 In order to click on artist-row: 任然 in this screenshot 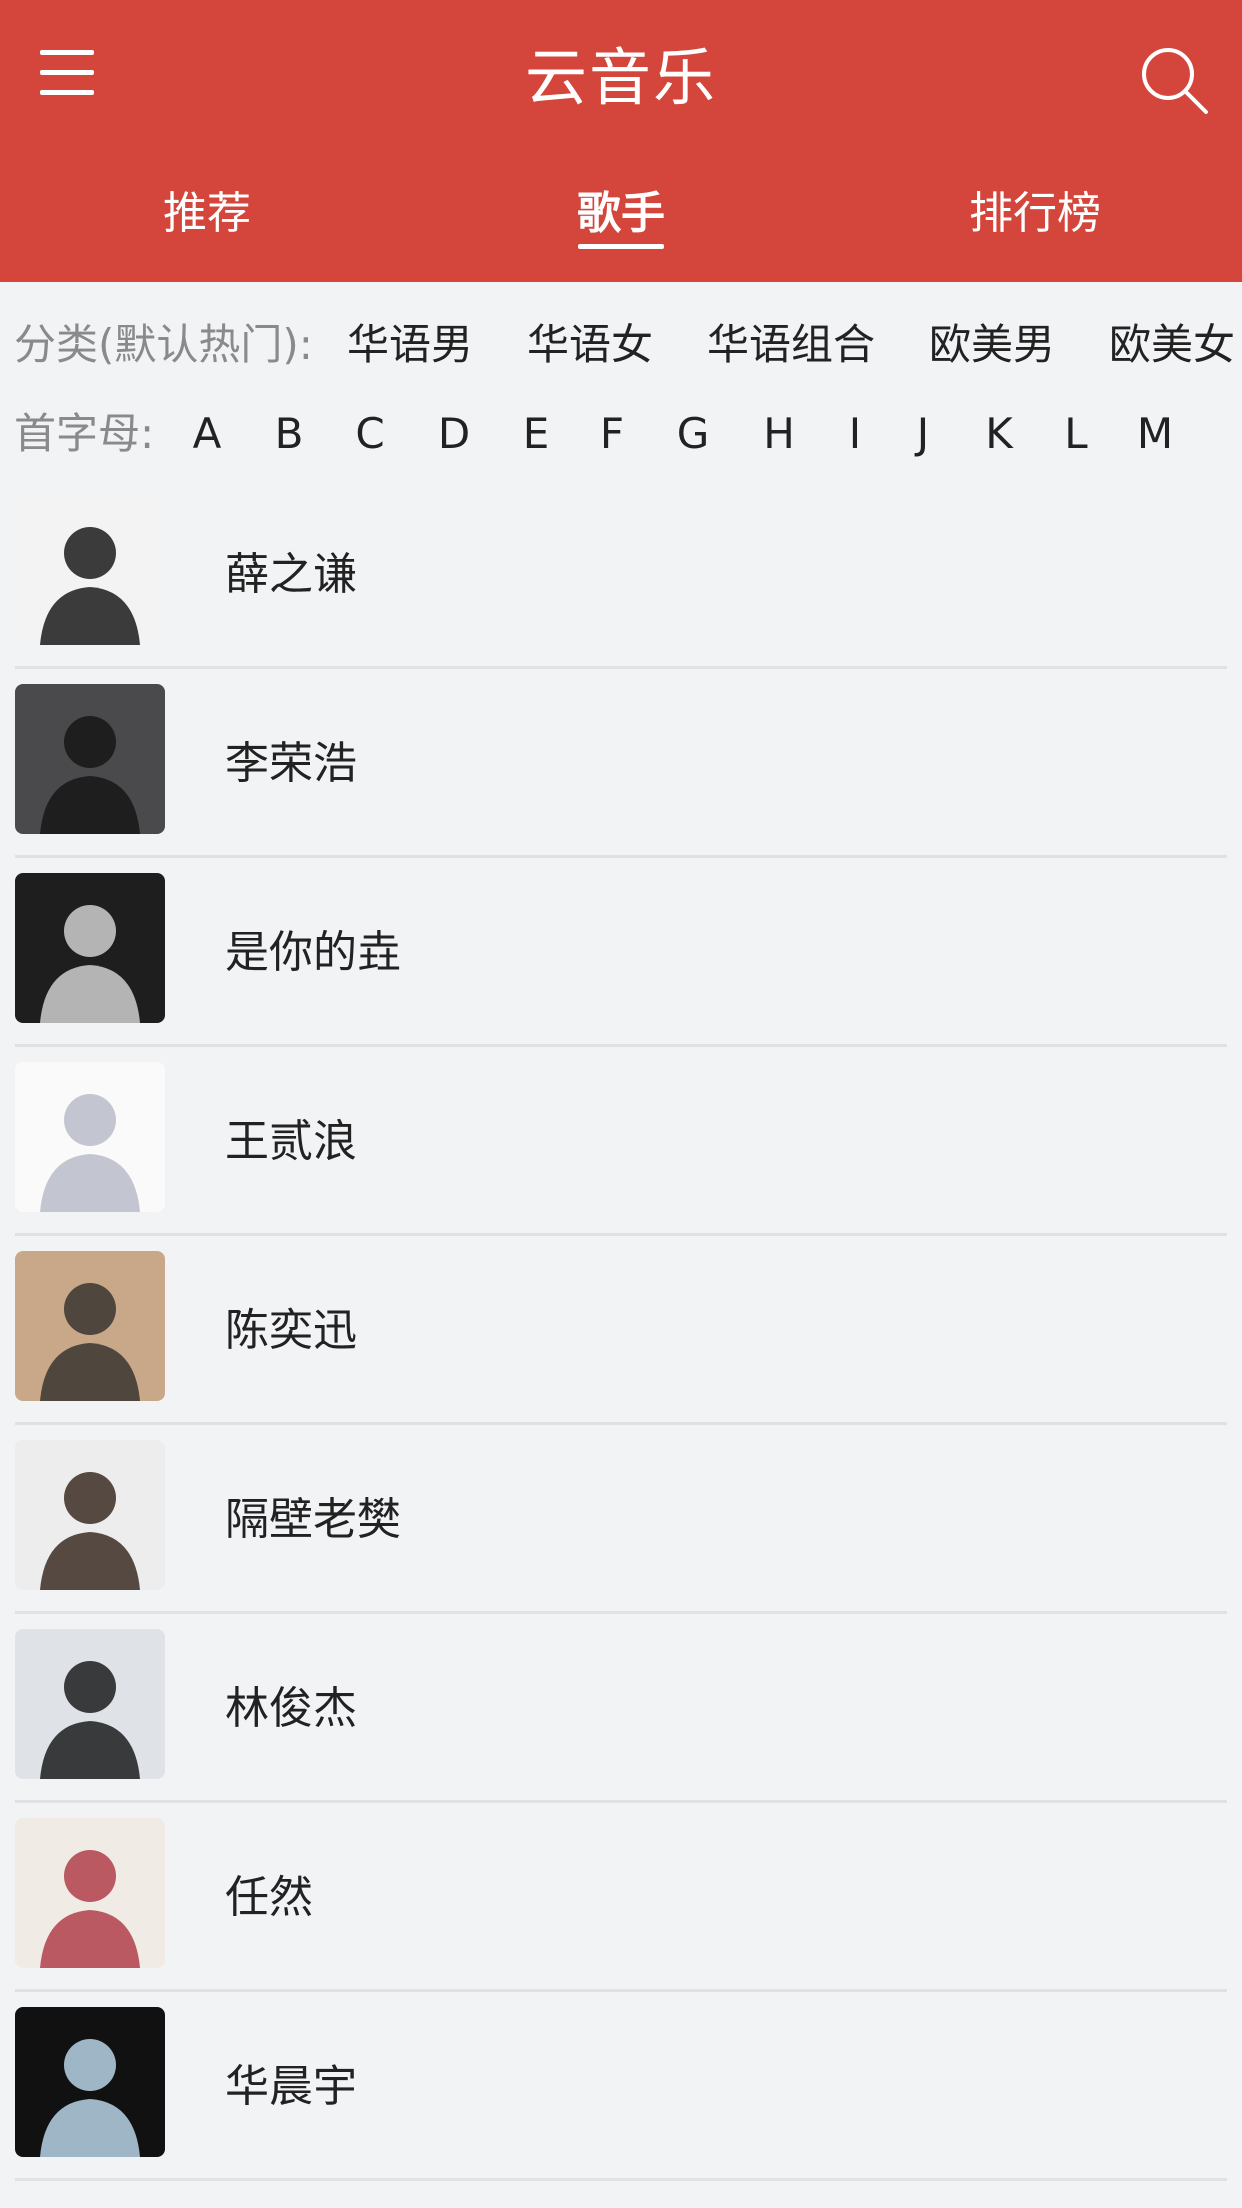, I will do `click(621, 1897)`.